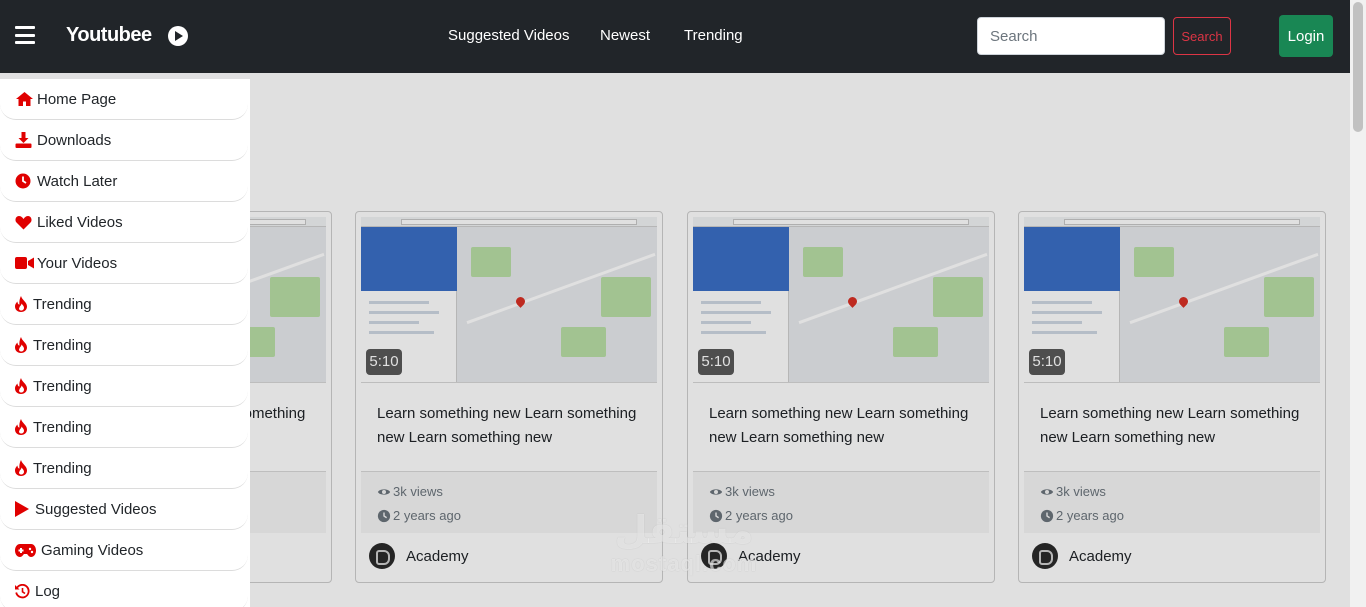  What do you see at coordinates (124, 263) in the screenshot?
I see `sidebar-item-your-videos: Your Videos` at bounding box center [124, 263].